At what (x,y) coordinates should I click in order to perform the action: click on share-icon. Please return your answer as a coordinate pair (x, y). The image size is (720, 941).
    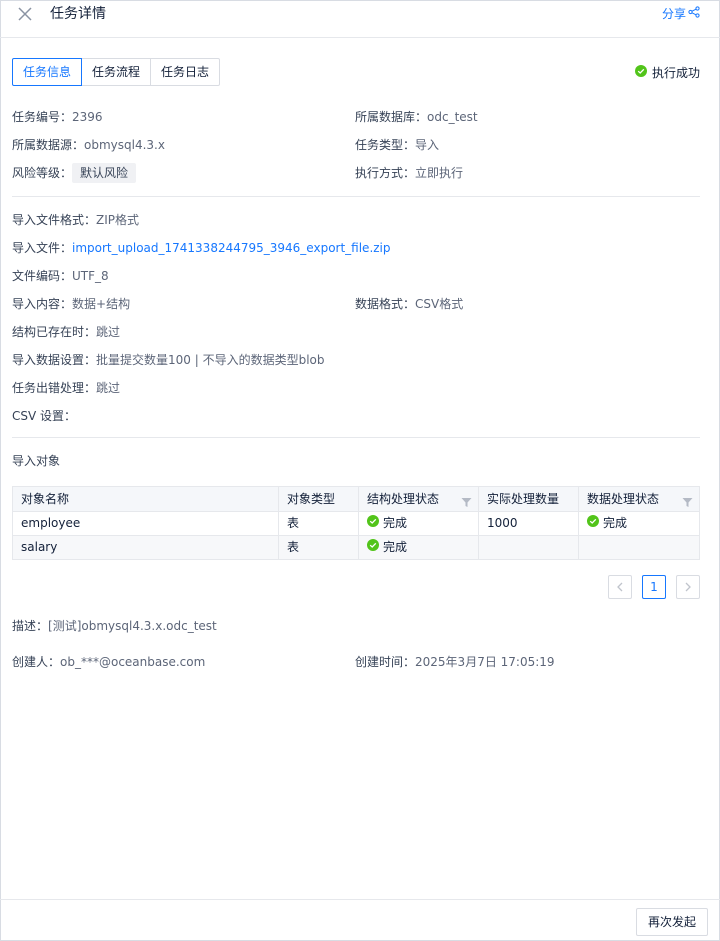
    Looking at the image, I should click on (694, 14).